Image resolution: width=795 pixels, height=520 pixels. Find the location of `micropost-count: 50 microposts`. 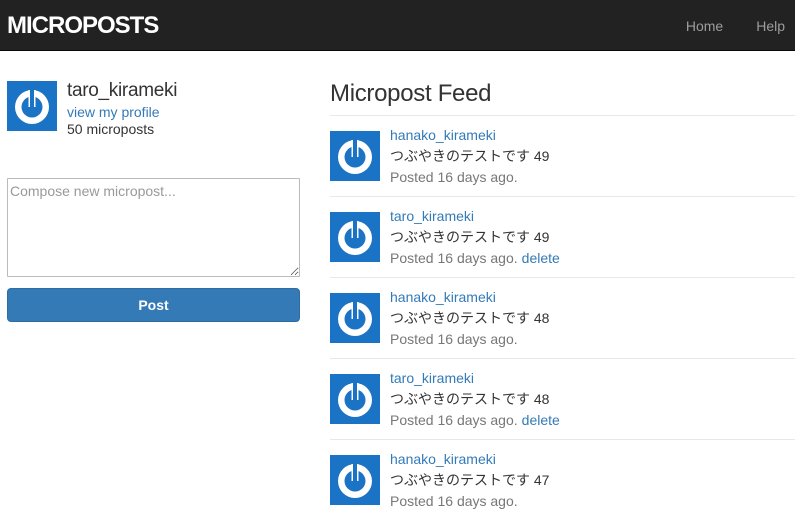

micropost-count: 50 microposts is located at coordinates (111, 129).